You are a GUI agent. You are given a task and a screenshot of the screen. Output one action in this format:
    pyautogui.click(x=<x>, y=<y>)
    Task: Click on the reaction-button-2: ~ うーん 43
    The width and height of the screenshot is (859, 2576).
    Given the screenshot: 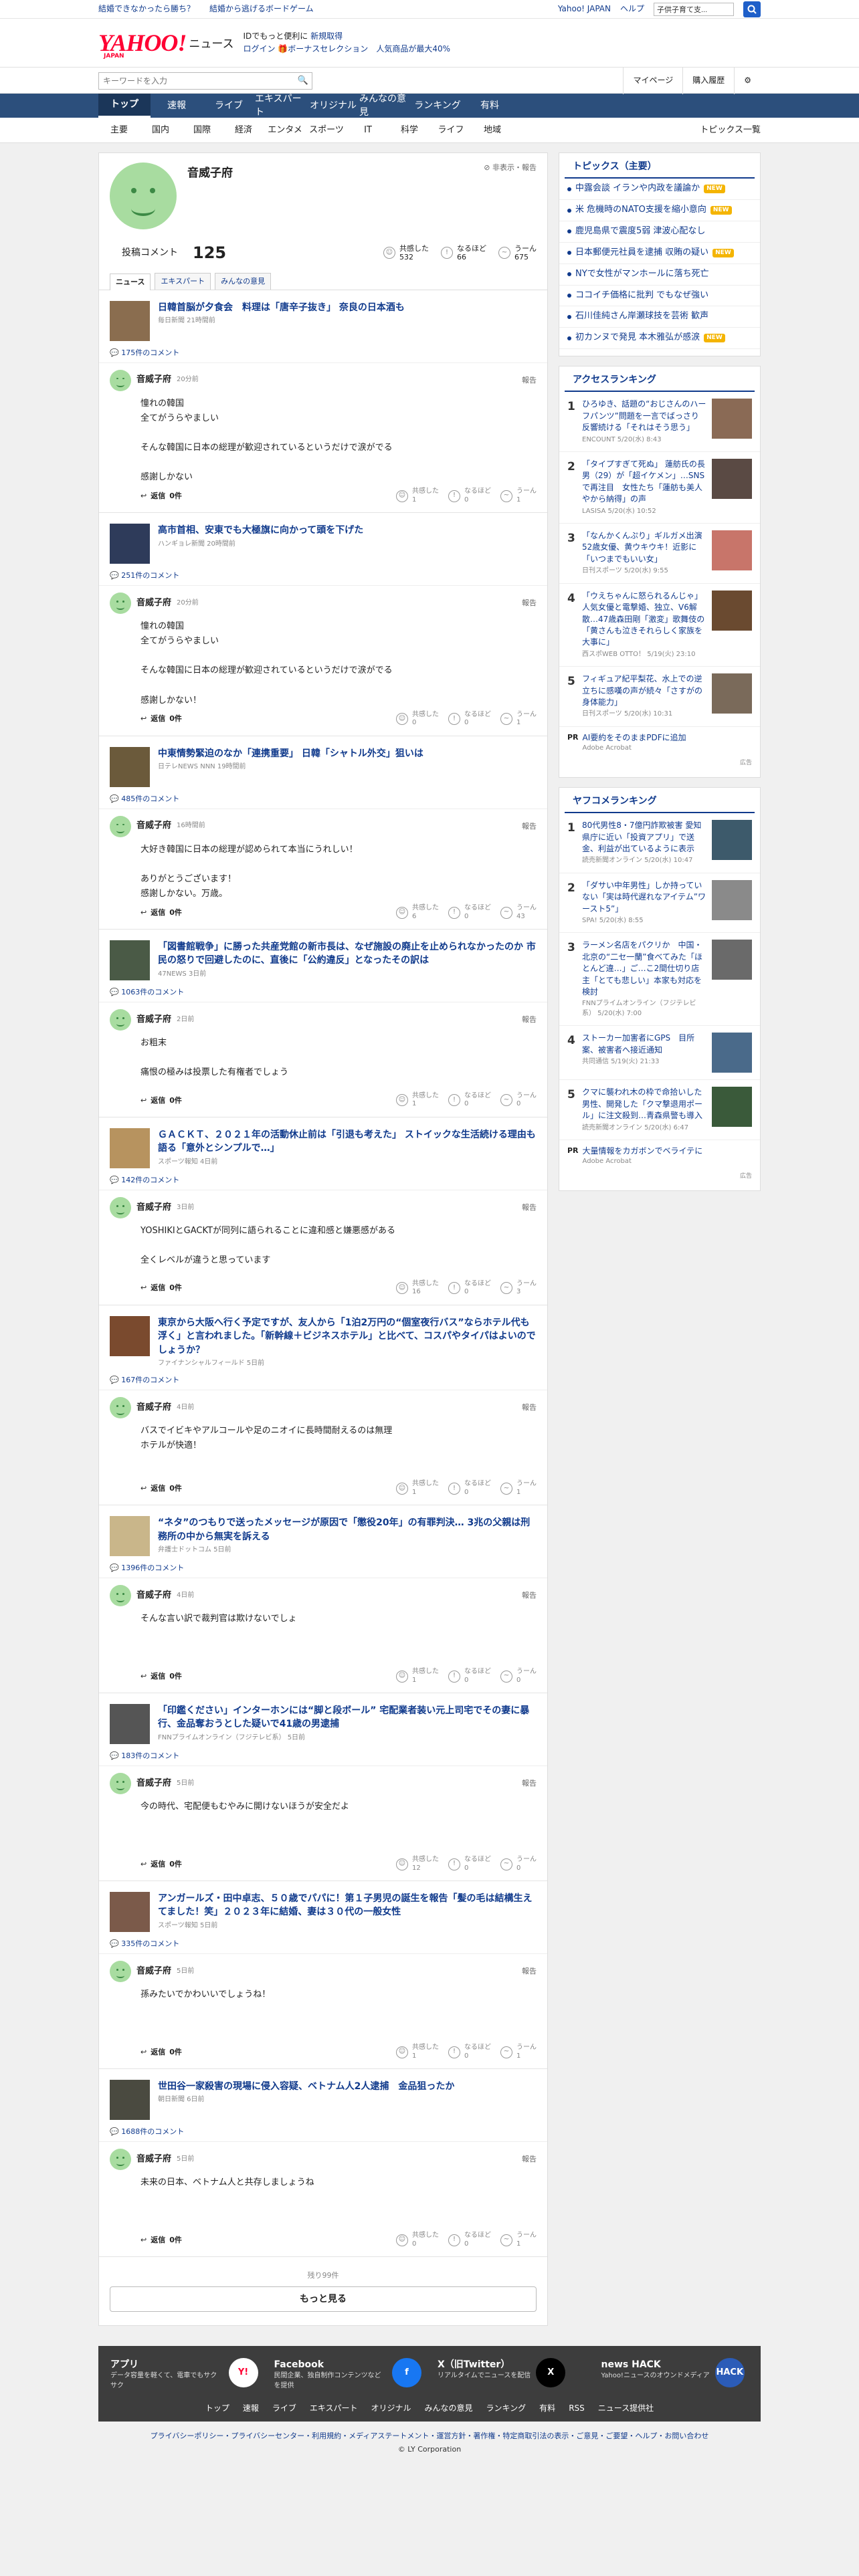 What is the action you would take?
    pyautogui.click(x=518, y=913)
    